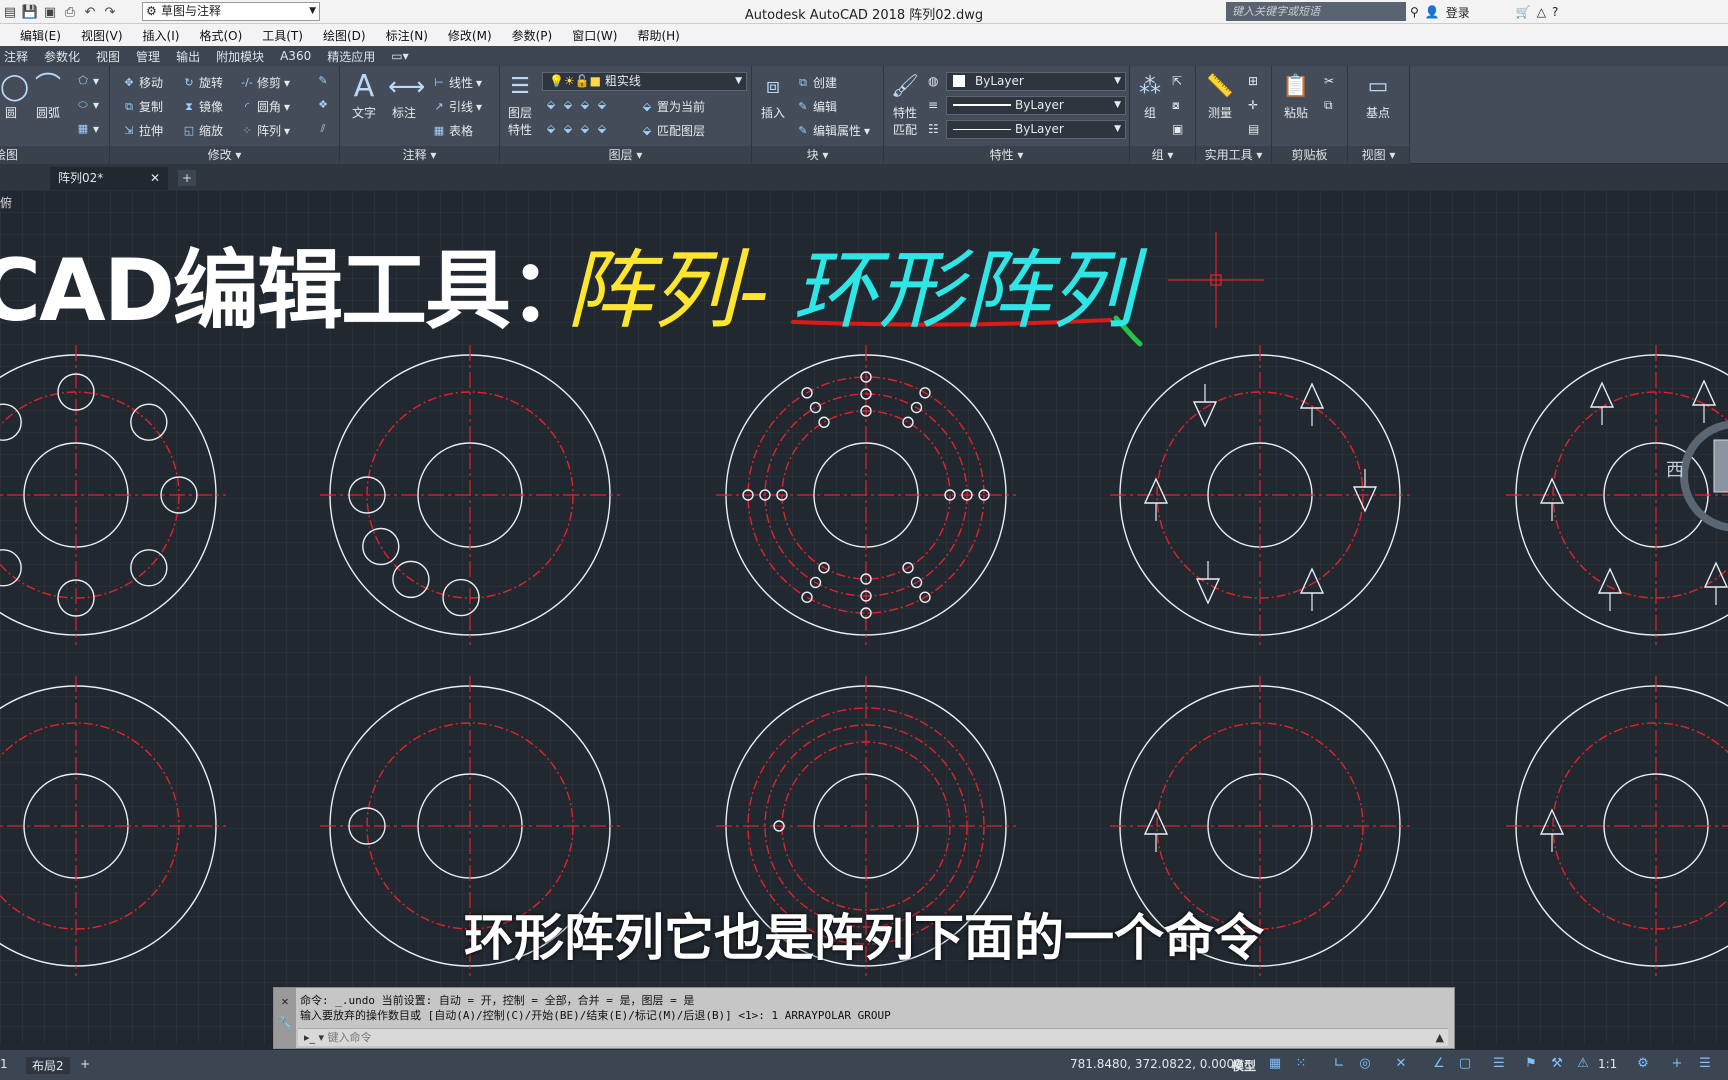 This screenshot has width=1728, height=1080. I want to click on linetype-dropdown: ByLayer ▼, so click(1036, 129).